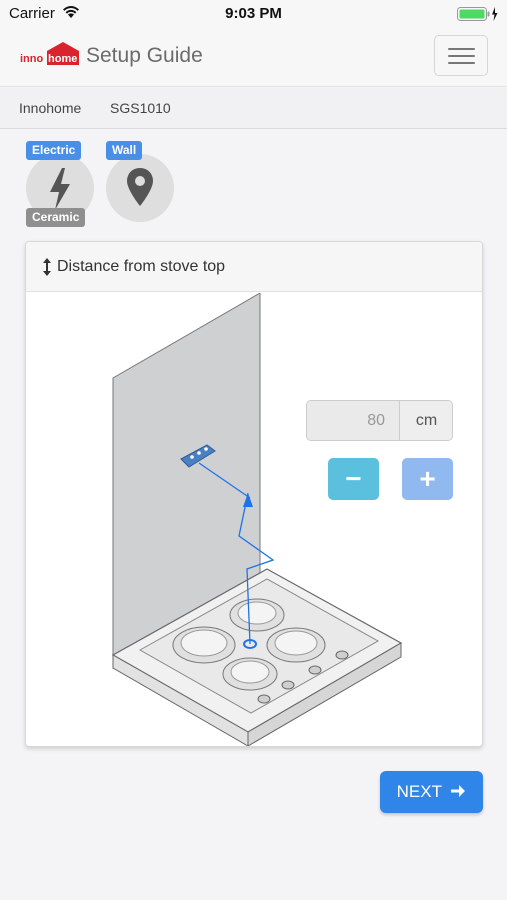  Describe the element at coordinates (50, 108) in the screenshot. I see `breadcrumb-brand: Innohome` at that location.